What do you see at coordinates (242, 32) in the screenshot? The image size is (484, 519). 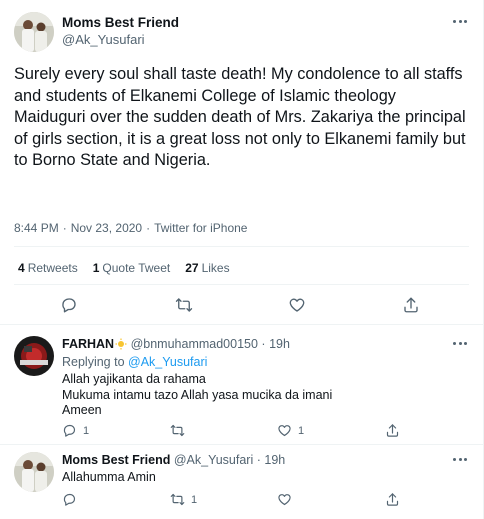 I see `tweet-header: Moms Best Friend @Ak_Yusufari` at bounding box center [242, 32].